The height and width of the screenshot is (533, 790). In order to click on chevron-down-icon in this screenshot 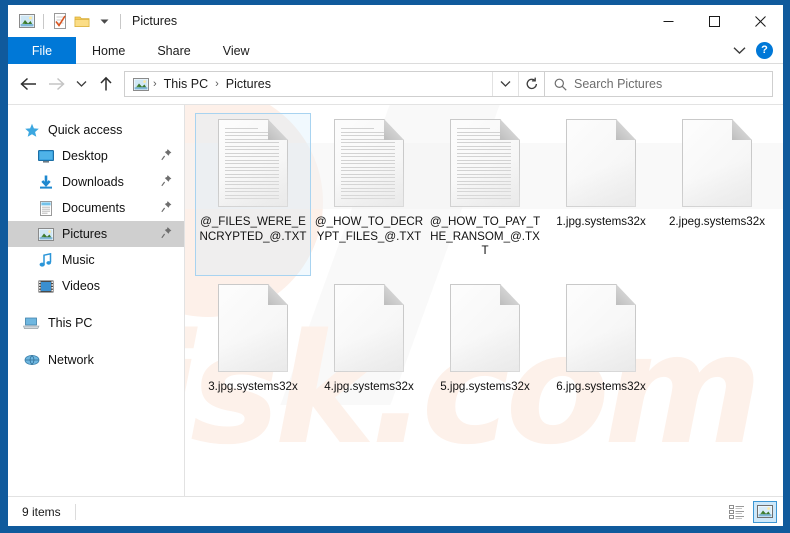, I will do `click(739, 51)`.